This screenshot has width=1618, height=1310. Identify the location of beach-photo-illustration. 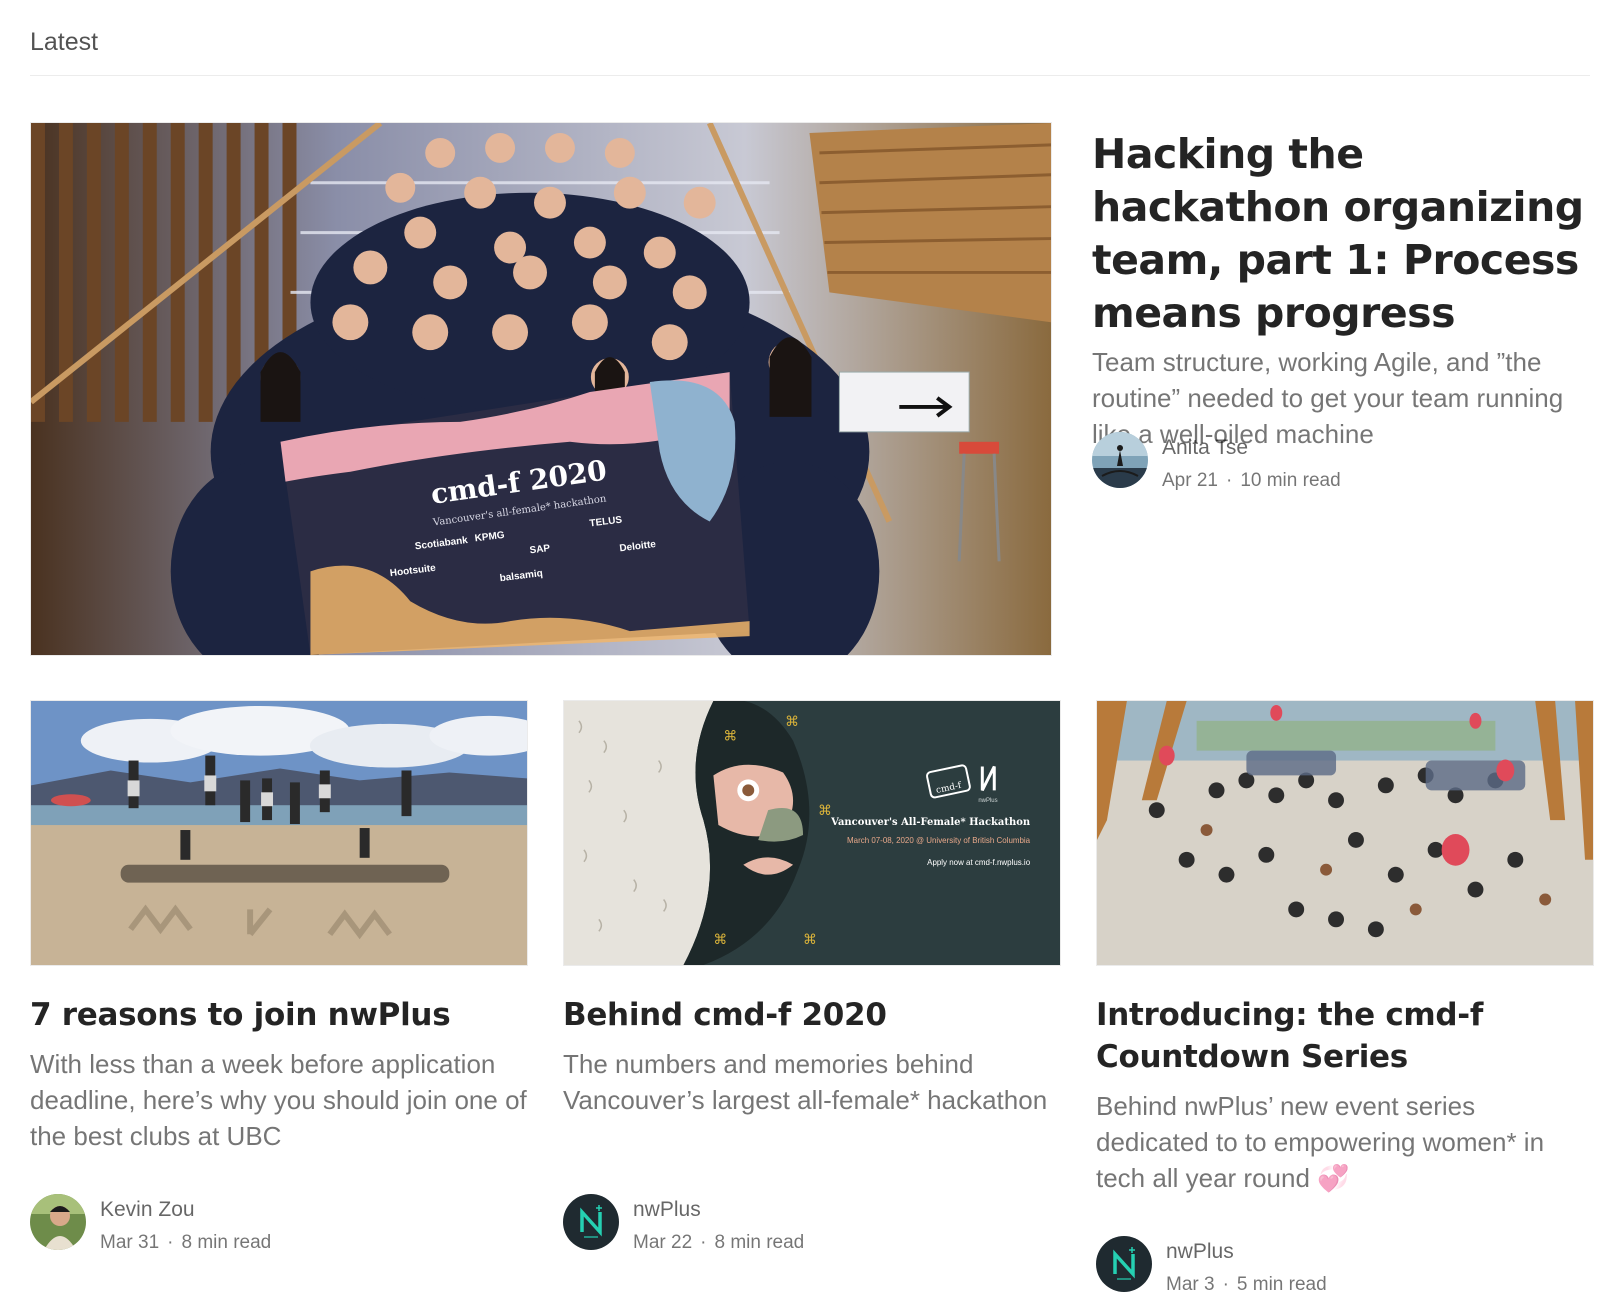
(279, 833).